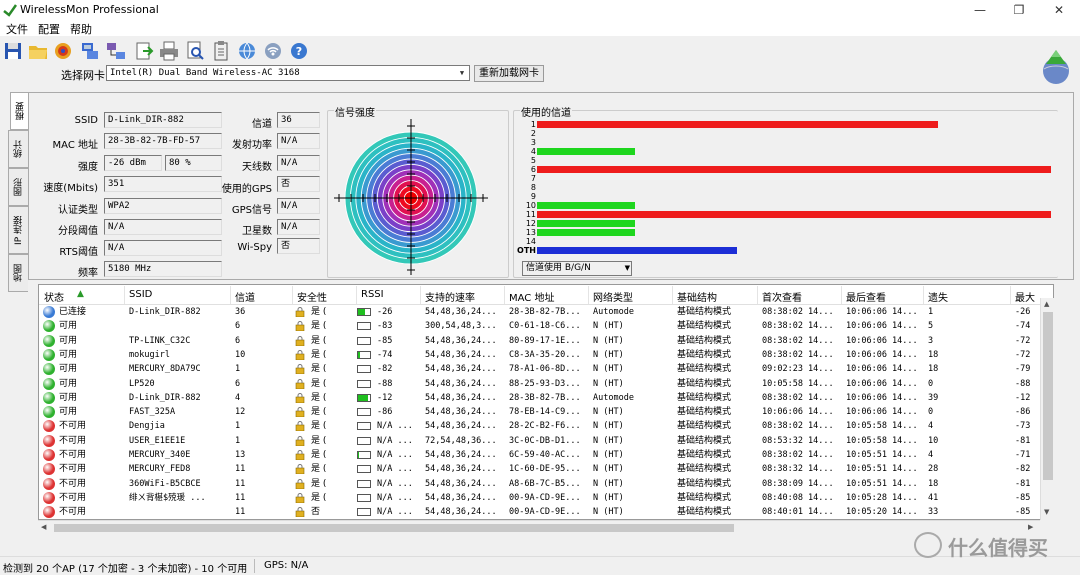  Describe the element at coordinates (240, 512) in the screenshot. I see `channel-cell: 11` at that location.